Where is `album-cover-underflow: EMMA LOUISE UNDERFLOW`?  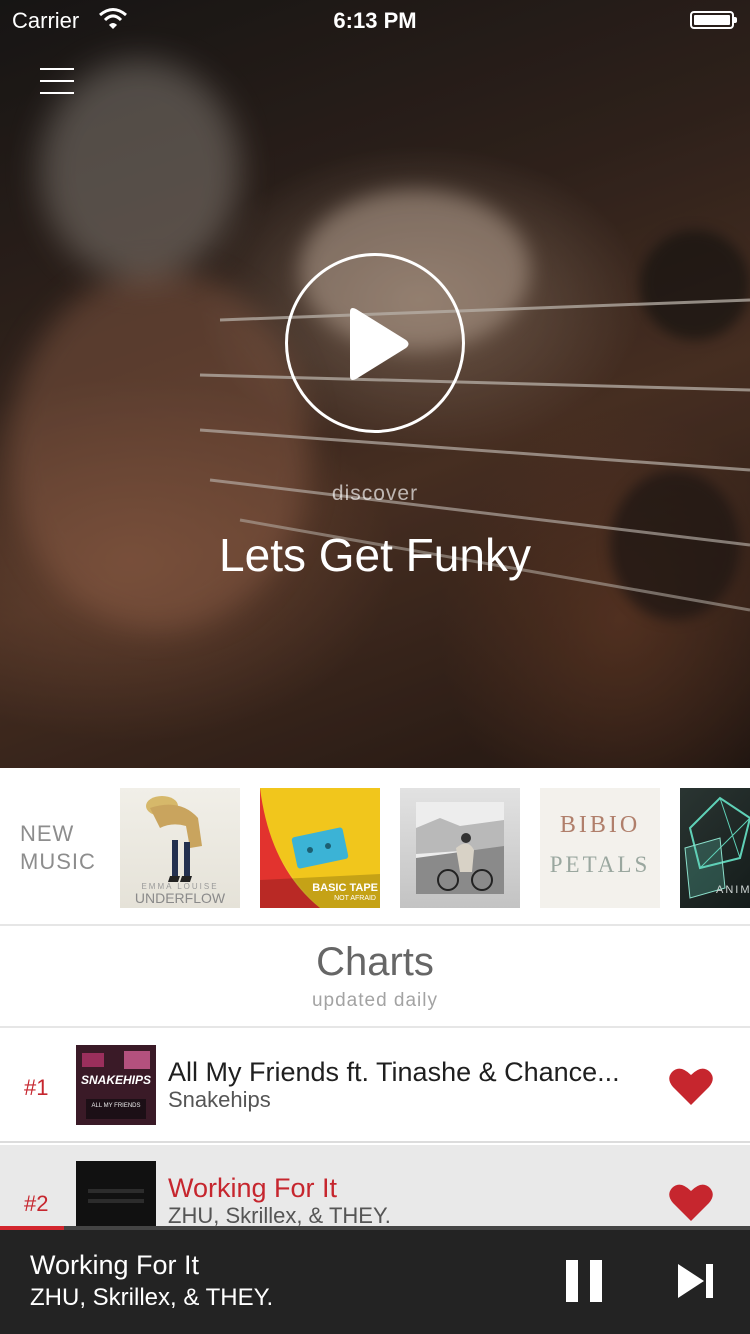 album-cover-underflow: EMMA LOUISE UNDERFLOW is located at coordinates (180, 848).